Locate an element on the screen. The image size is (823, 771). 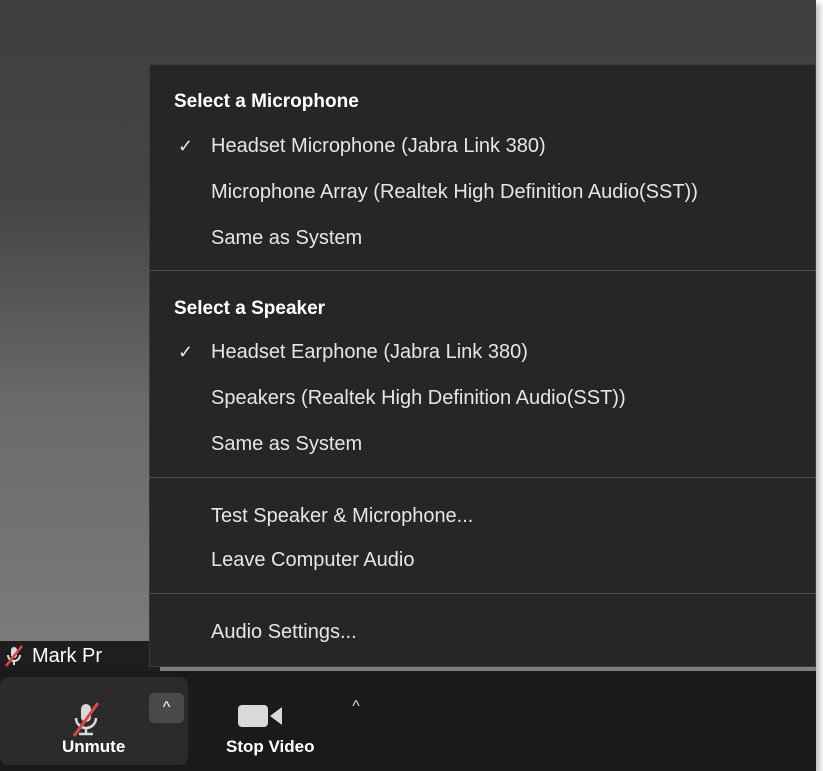
menu-item-headset-microphone: Headset Microphone (Jabra Link 380) is located at coordinates (378, 146).